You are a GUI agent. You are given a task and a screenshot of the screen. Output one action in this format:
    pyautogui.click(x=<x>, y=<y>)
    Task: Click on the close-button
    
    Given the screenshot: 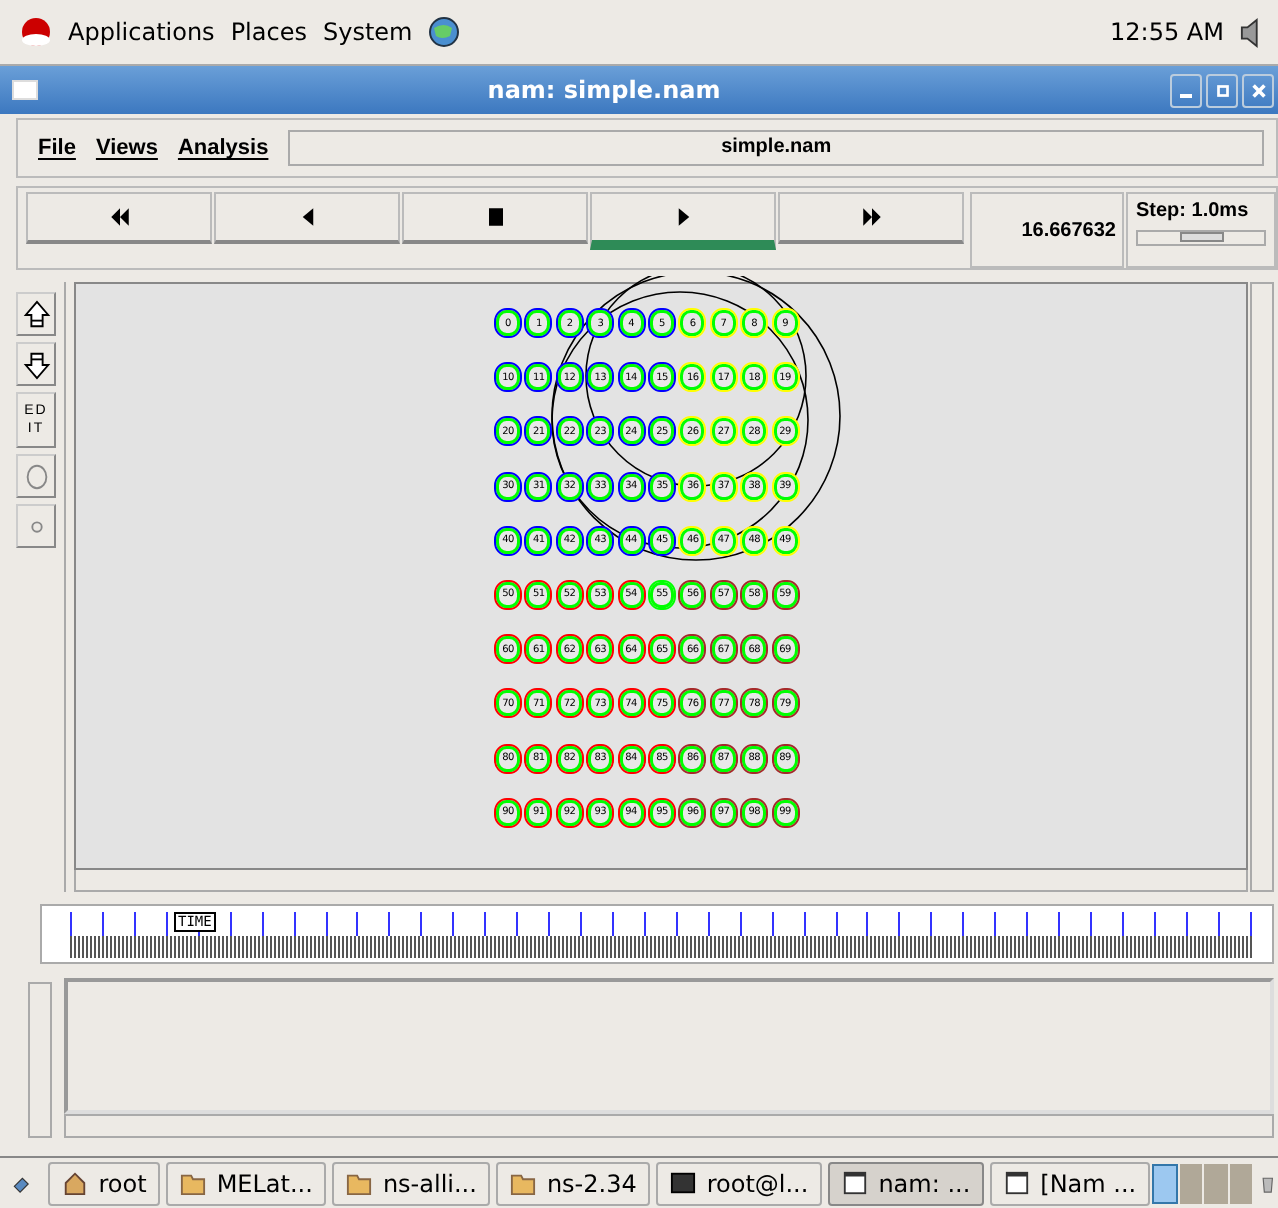 What is the action you would take?
    pyautogui.click(x=1258, y=90)
    